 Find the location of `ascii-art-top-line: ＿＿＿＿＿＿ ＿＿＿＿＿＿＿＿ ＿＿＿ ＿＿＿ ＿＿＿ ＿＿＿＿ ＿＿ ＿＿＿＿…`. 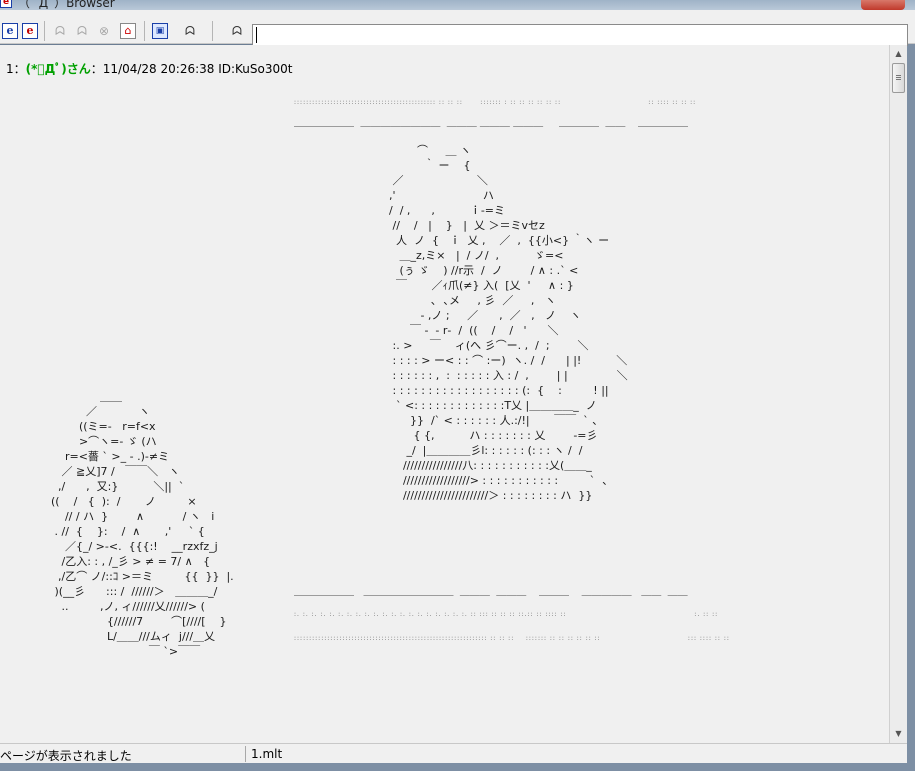

ascii-art-top-line: ＿＿＿＿＿＿ ＿＿＿＿＿＿＿＿ ＿＿＿ ＿＿＿ ＿＿＿ ＿＿＿＿ ＿＿ ＿＿＿＿… is located at coordinates (491, 123).